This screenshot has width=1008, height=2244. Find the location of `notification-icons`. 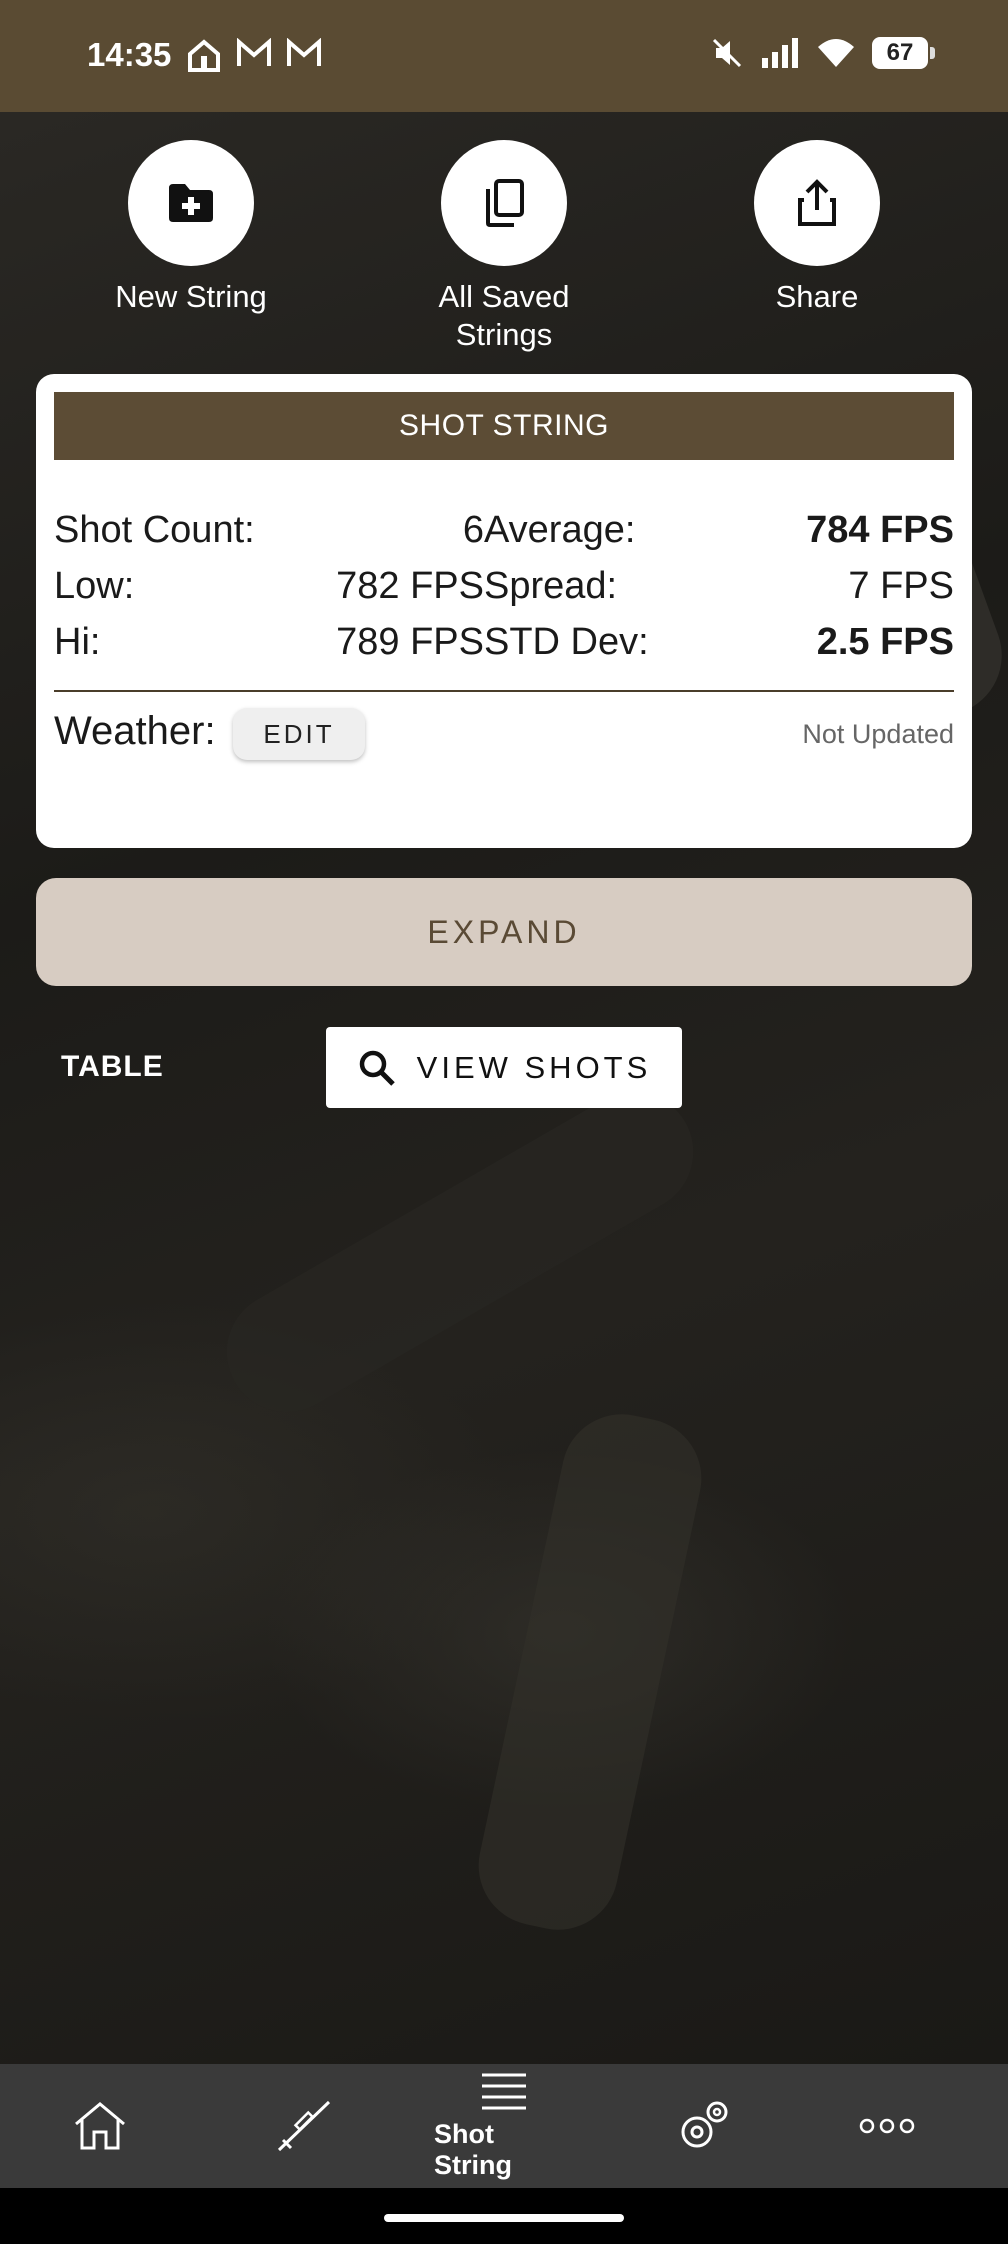

notification-icons is located at coordinates (254, 55).